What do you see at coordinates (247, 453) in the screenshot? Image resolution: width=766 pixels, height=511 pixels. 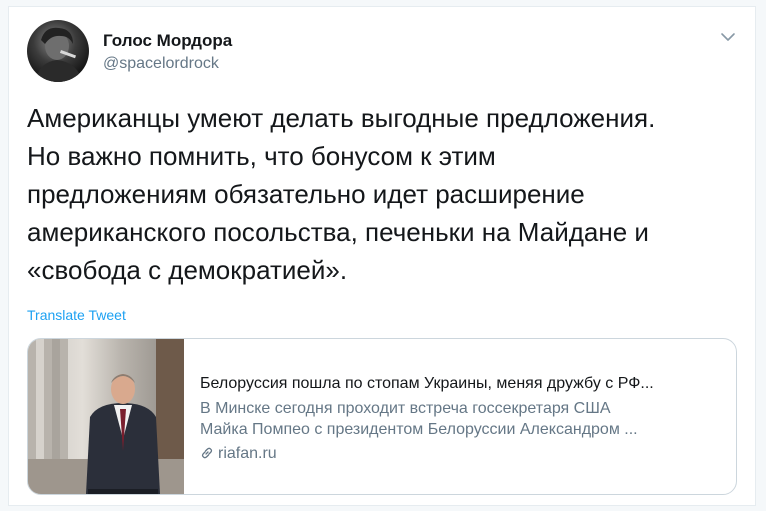 I see `card-domain-text: riafan.ru` at bounding box center [247, 453].